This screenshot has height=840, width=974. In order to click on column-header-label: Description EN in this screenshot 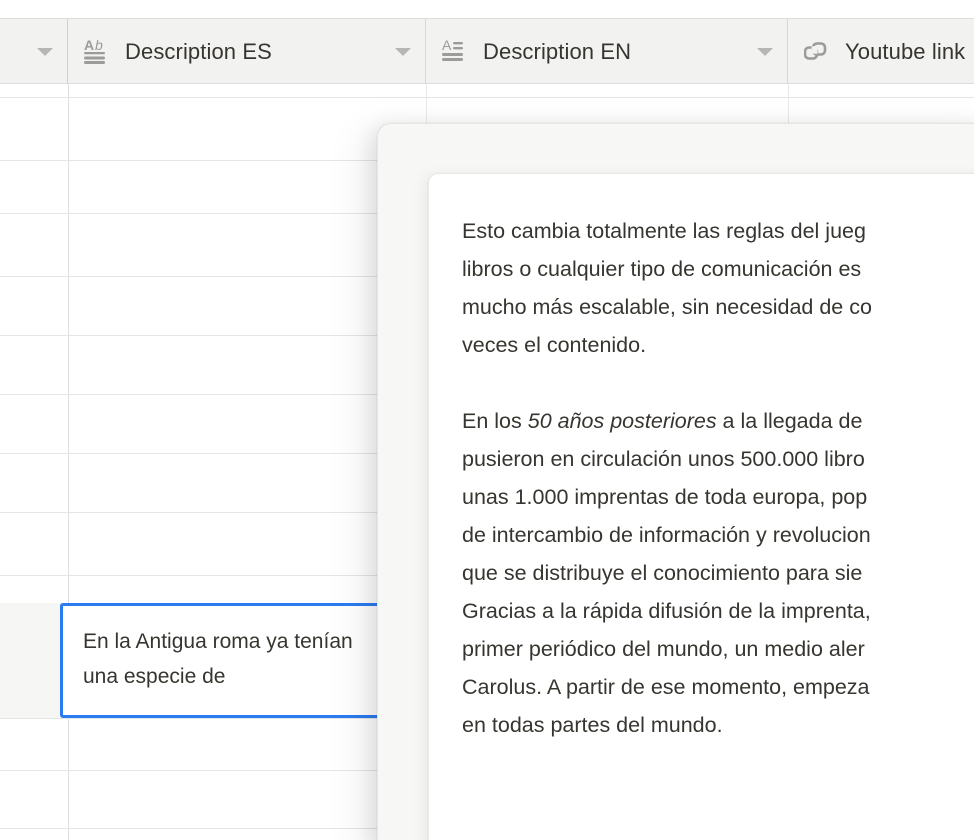, I will do `click(557, 51)`.